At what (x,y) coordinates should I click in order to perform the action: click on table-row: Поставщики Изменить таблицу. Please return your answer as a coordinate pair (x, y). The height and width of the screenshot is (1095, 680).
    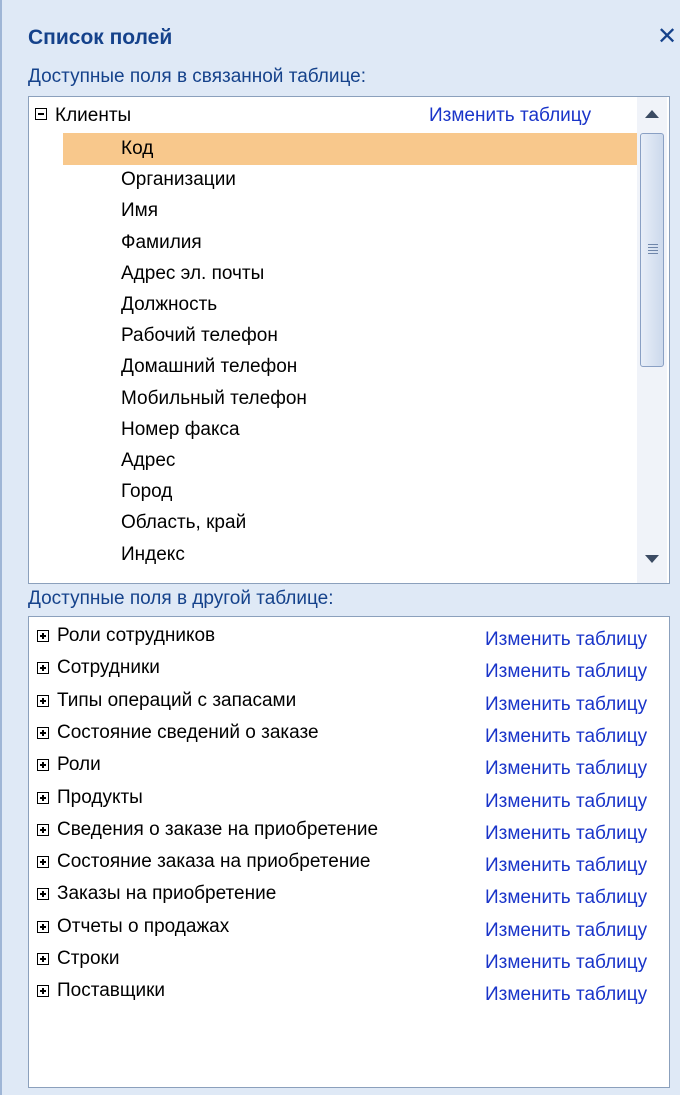
    Looking at the image, I should click on (349, 994).